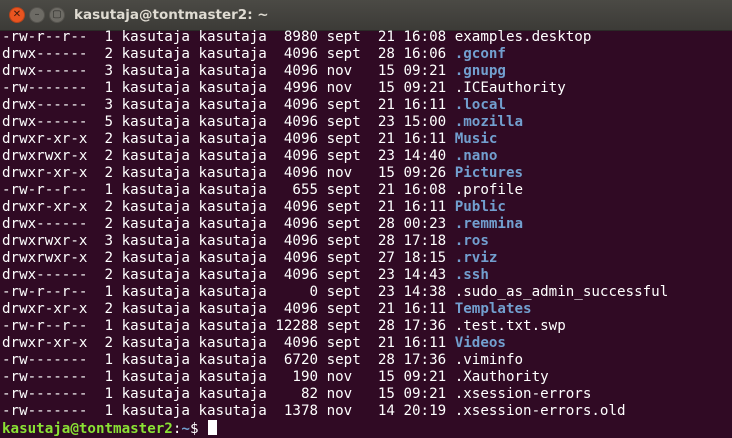 The height and width of the screenshot is (438, 732). Describe the element at coordinates (213, 427) in the screenshot. I see `text-cursor` at that location.